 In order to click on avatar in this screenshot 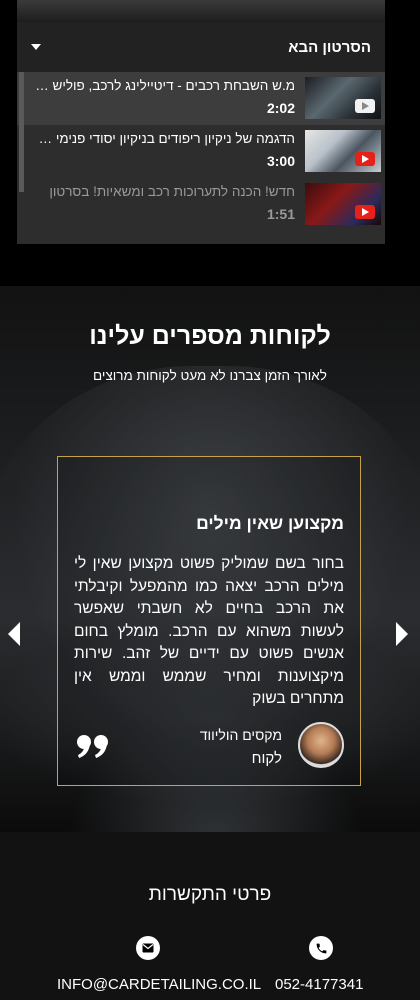, I will do `click(321, 745)`.